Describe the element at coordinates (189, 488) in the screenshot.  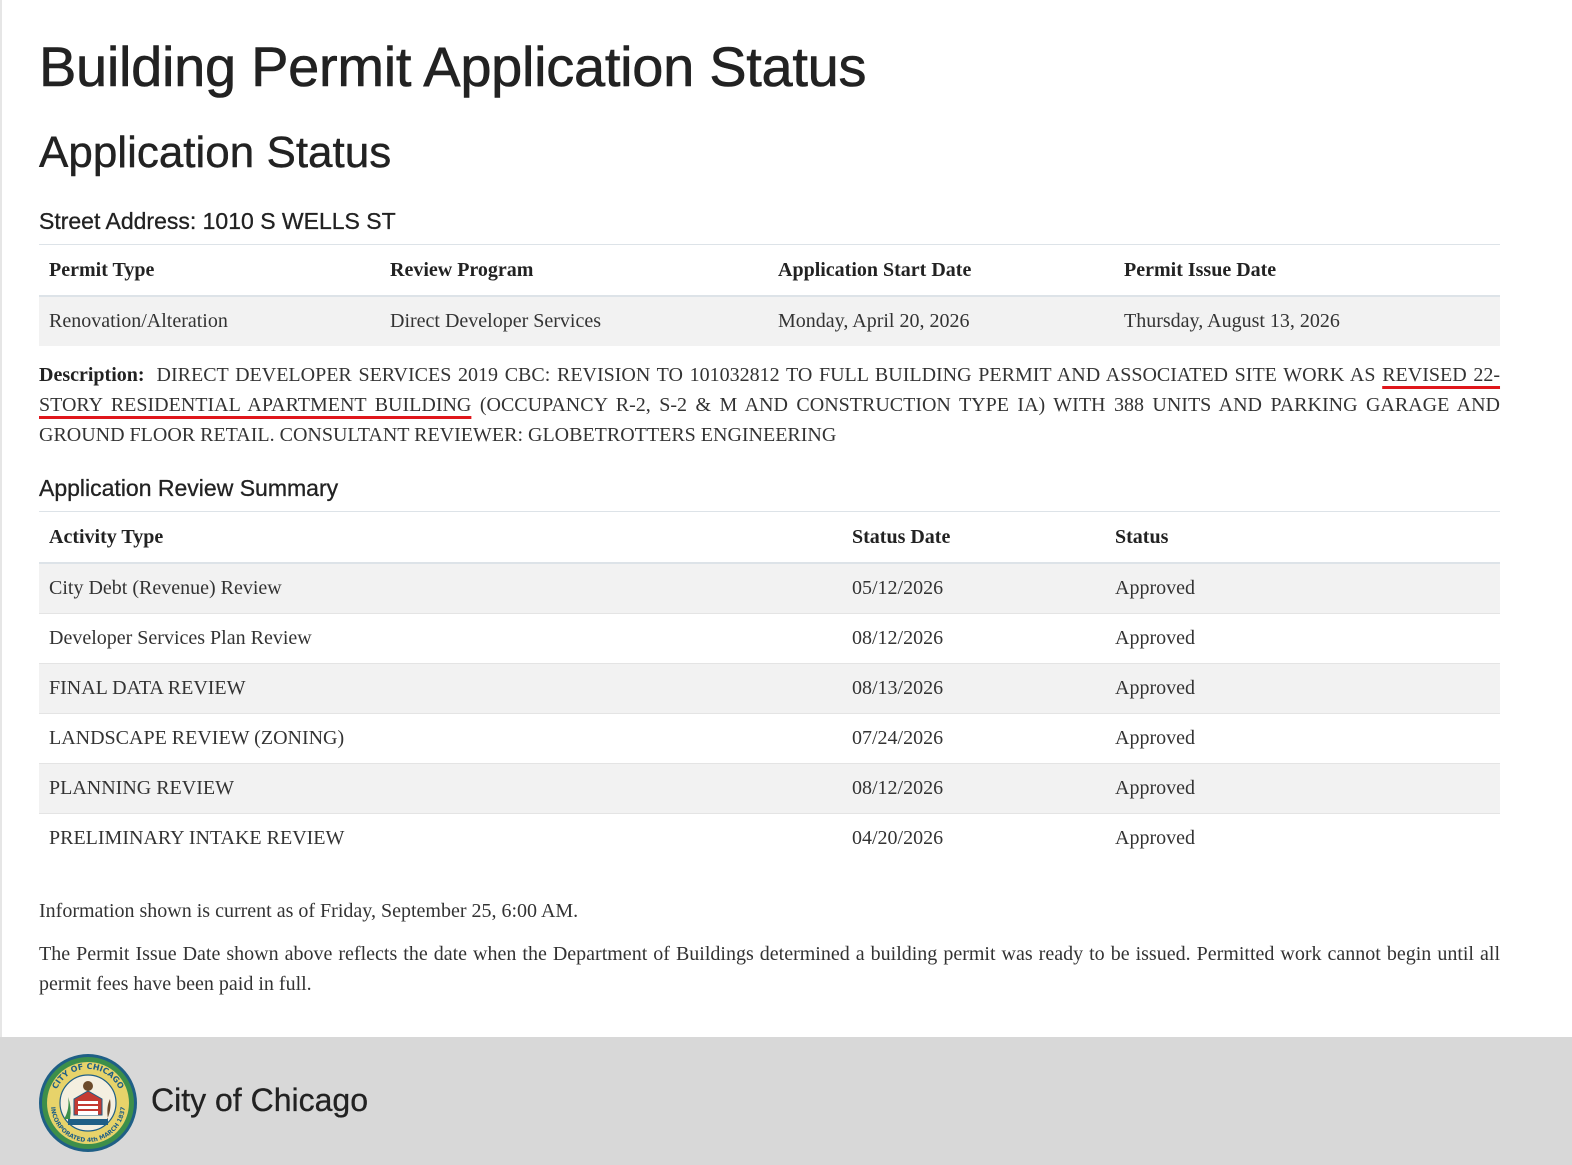
I see `review-summary-title: Application Review Summary` at that location.